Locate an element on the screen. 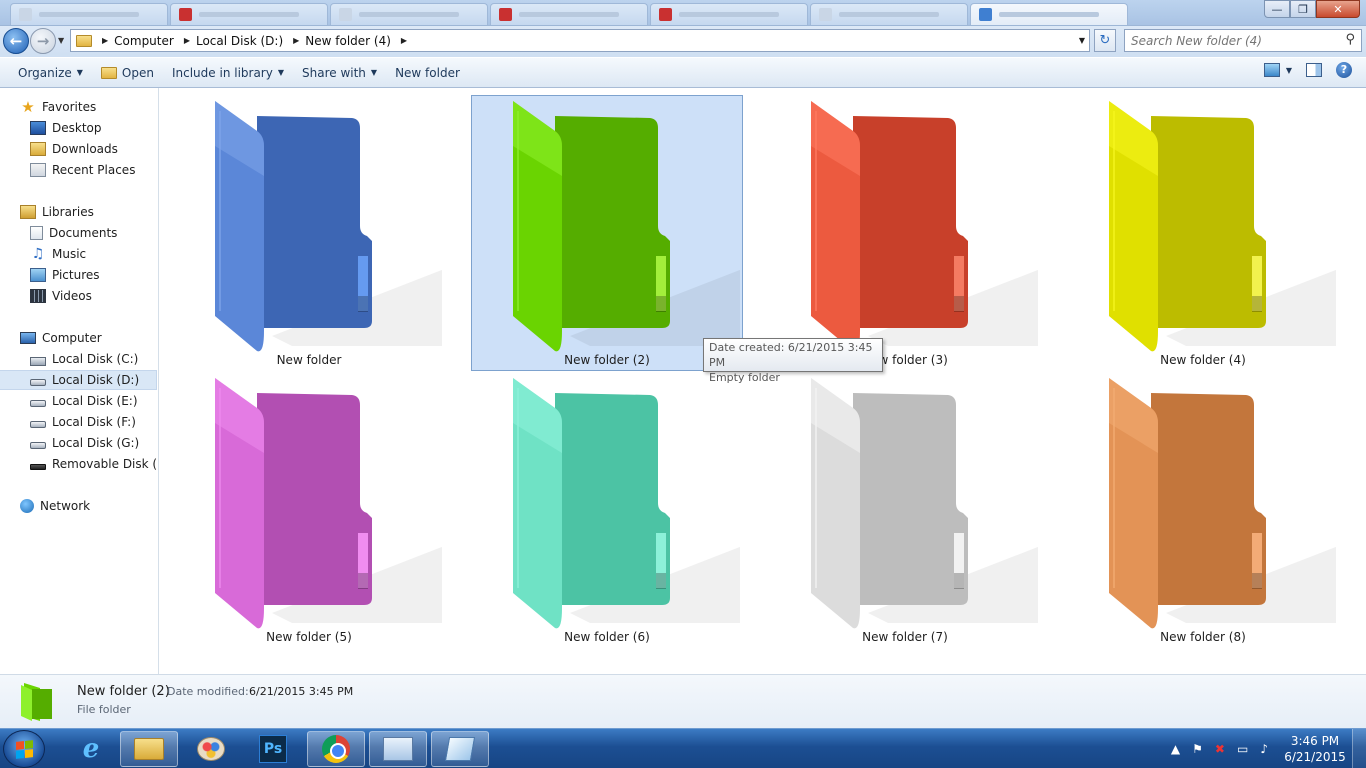 The image size is (1366, 768). nav-network-label: Network is located at coordinates (65, 506).